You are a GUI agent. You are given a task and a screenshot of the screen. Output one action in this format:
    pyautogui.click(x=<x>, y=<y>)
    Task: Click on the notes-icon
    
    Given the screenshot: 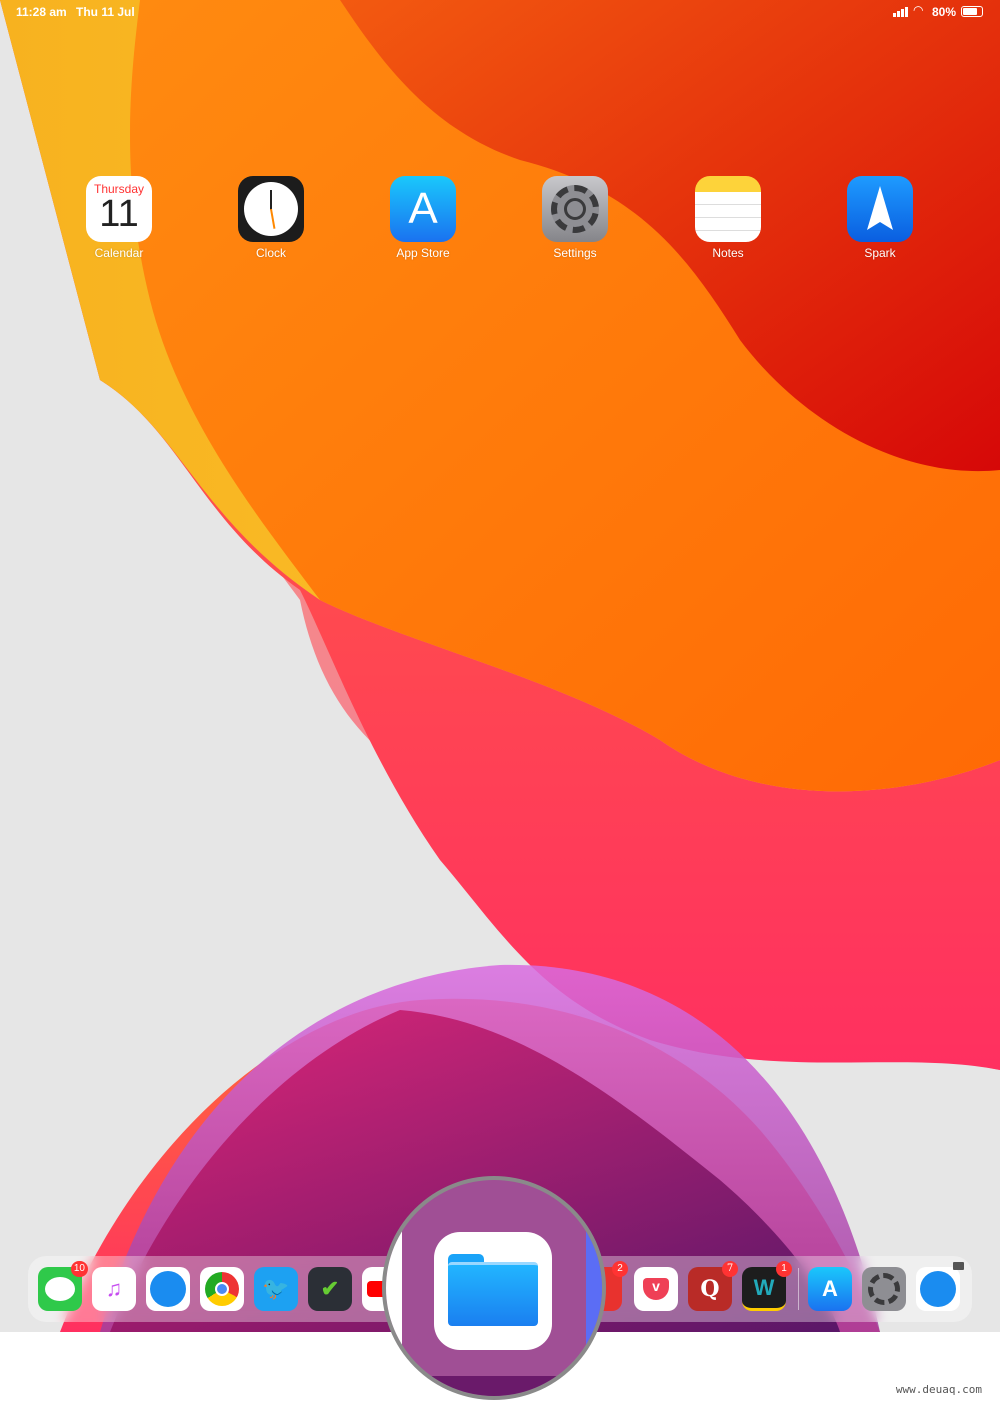 What is the action you would take?
    pyautogui.click(x=728, y=209)
    